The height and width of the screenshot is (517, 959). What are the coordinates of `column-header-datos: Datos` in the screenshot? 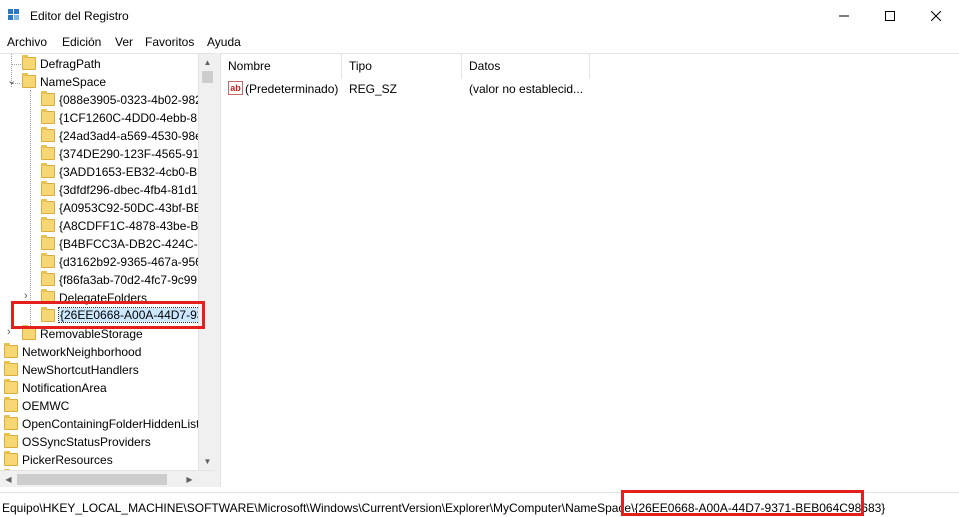 It's located at (526, 66).